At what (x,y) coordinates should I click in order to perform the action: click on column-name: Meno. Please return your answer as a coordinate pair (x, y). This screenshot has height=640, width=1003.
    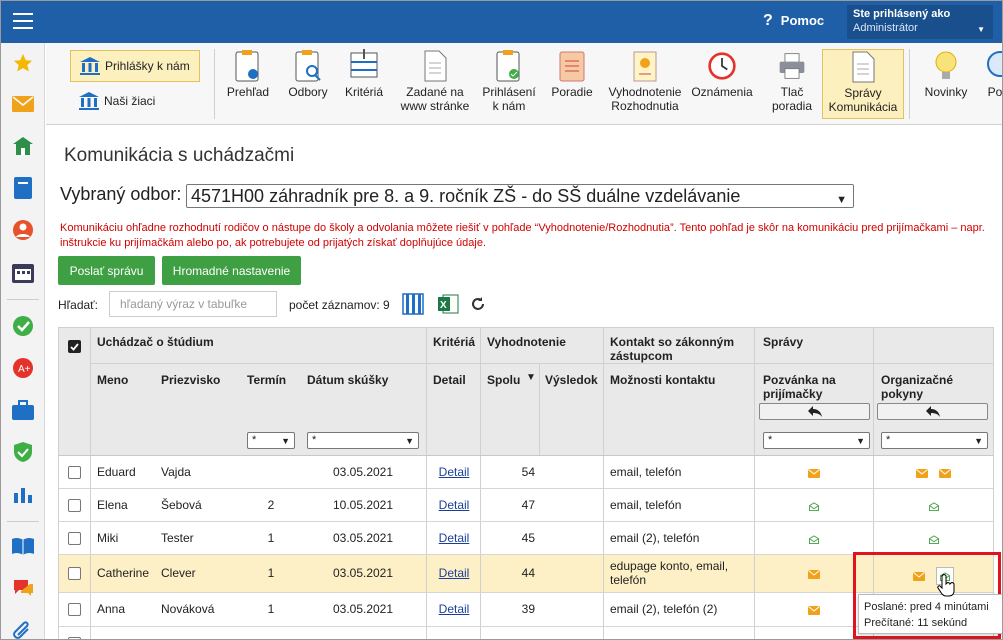
    Looking at the image, I should click on (112, 380).